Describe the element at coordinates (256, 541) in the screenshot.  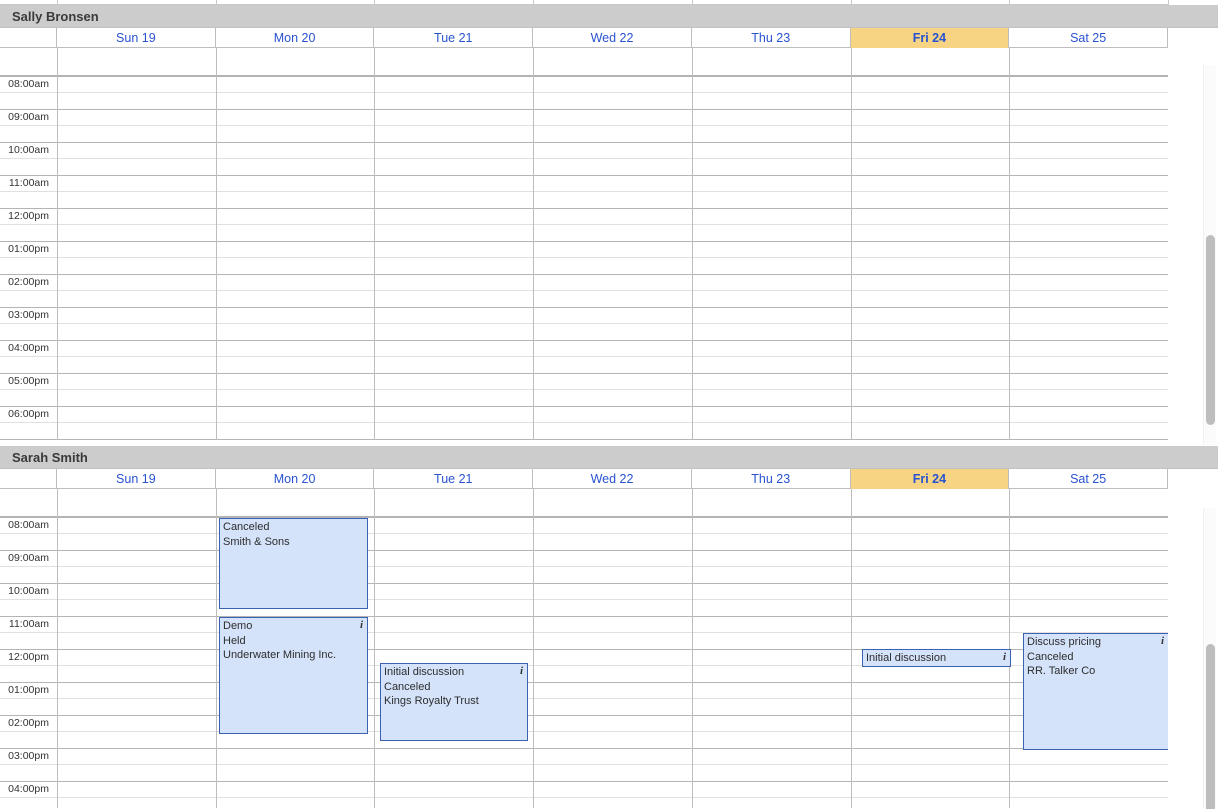
I see `event-detail-line: Smith & Sons` at that location.